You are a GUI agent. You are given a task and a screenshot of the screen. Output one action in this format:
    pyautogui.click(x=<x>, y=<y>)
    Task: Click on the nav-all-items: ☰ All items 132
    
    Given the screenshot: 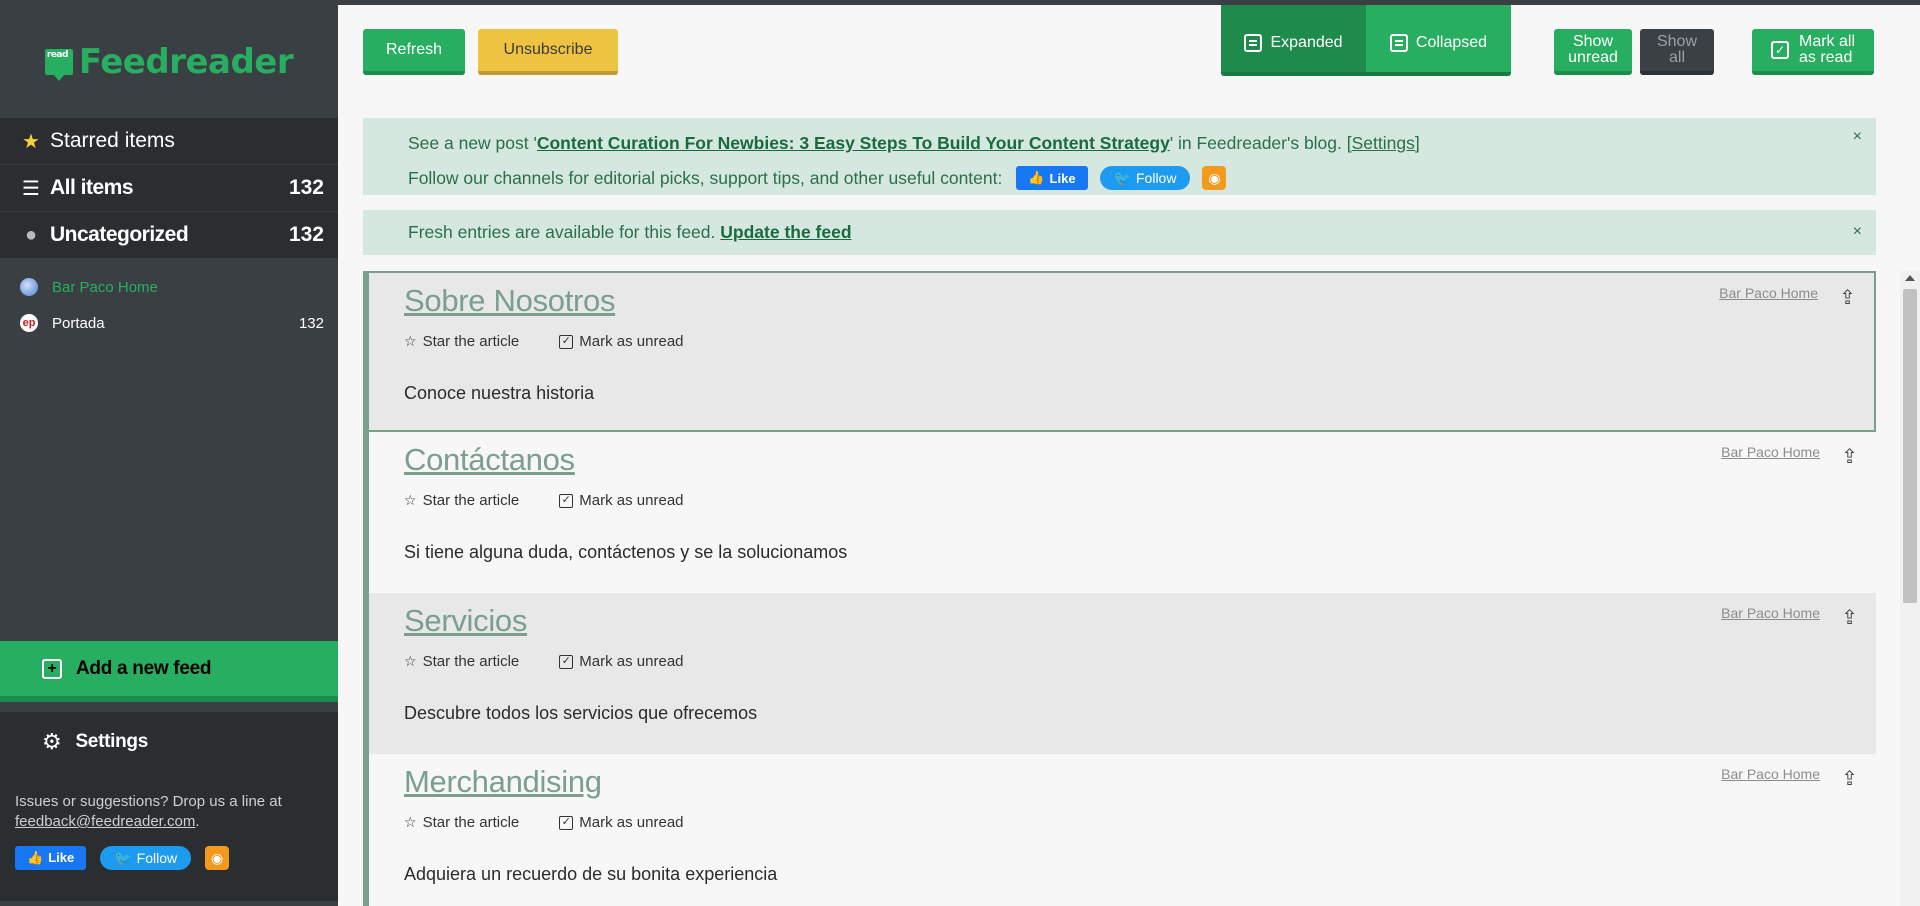 What is the action you would take?
    pyautogui.click(x=169, y=188)
    